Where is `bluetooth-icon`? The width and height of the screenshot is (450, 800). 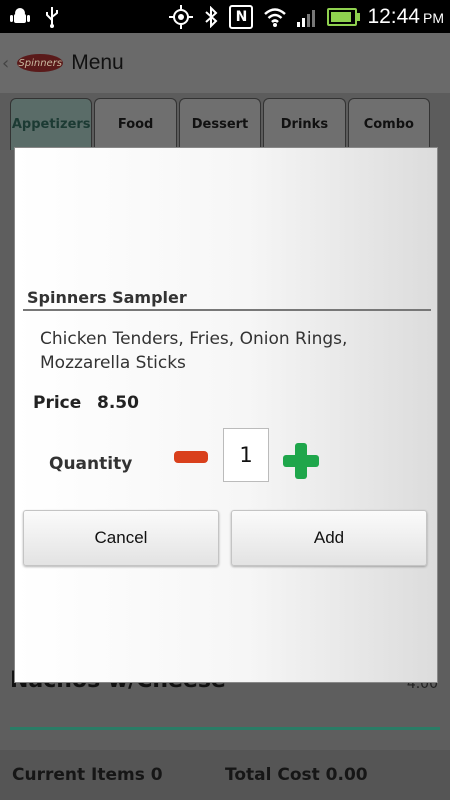
bluetooth-icon is located at coordinates (211, 16).